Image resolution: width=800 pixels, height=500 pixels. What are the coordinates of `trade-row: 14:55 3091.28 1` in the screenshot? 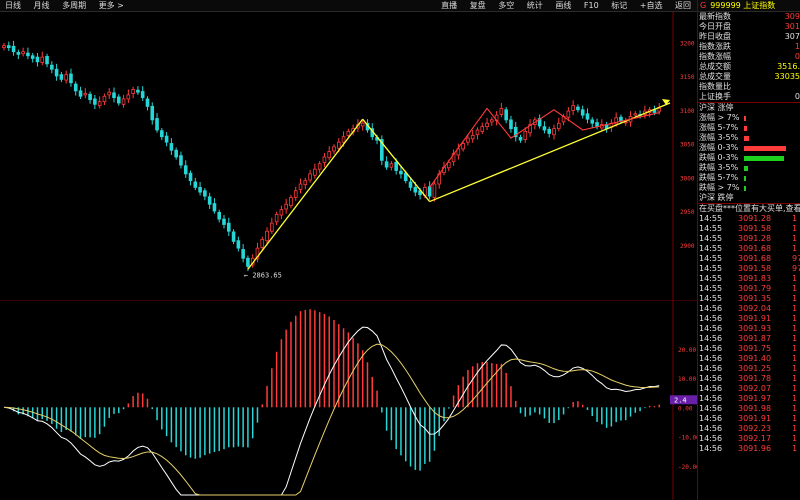 It's located at (749, 239).